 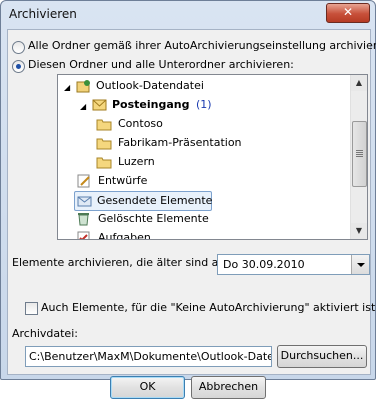 What do you see at coordinates (204, 104) in the screenshot?
I see `inbox-unread-count: (1)` at bounding box center [204, 104].